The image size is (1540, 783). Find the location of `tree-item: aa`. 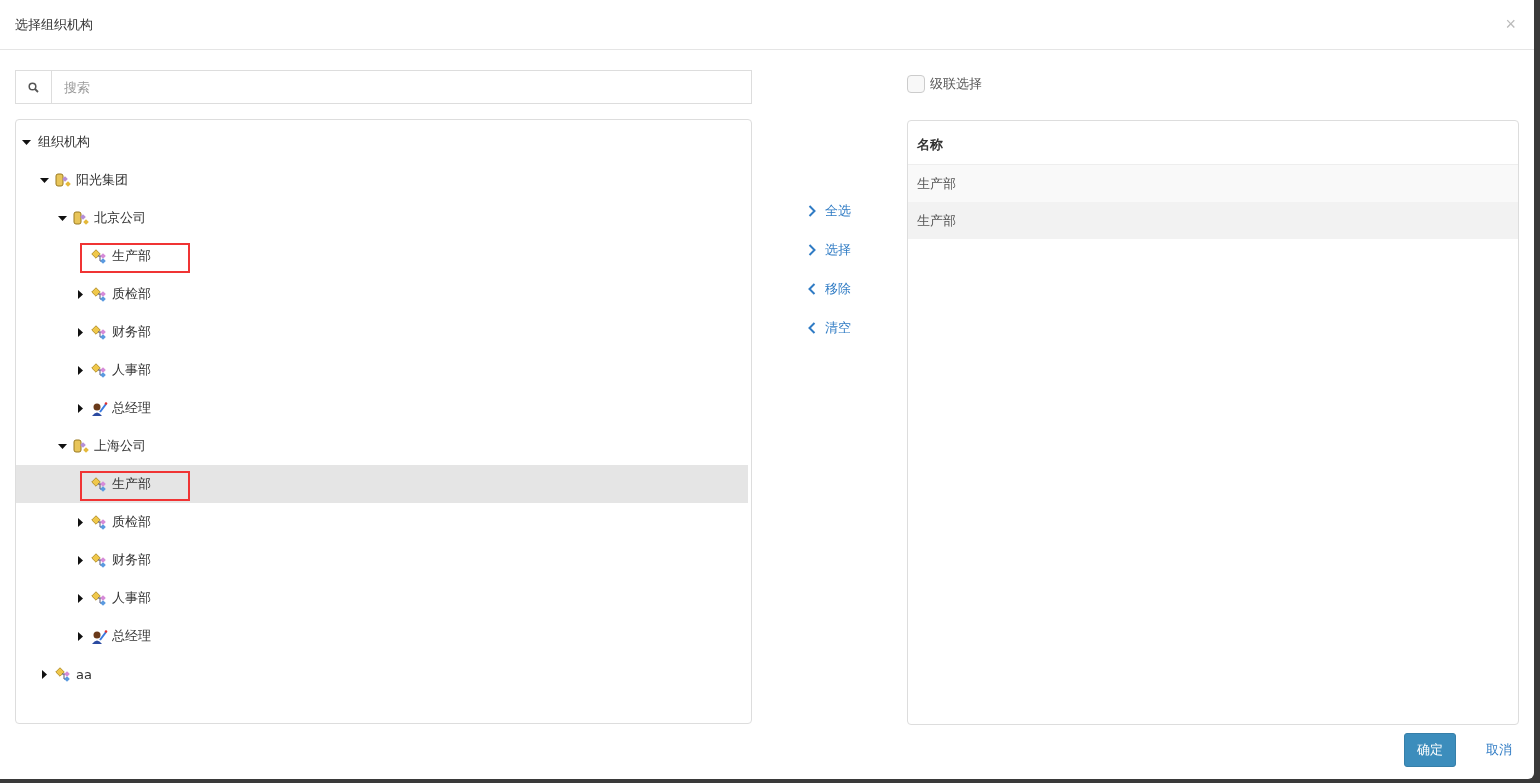

tree-item: aa is located at coordinates (382, 674).